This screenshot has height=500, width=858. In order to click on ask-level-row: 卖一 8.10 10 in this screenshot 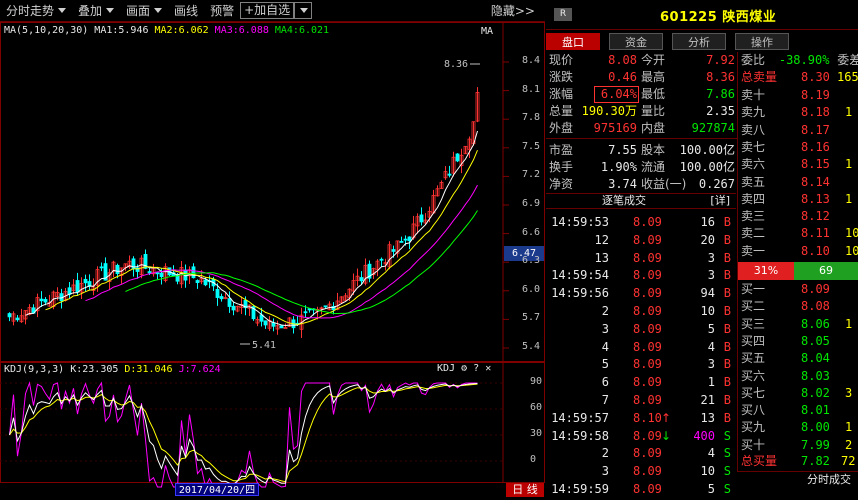, I will do `click(799, 251)`.